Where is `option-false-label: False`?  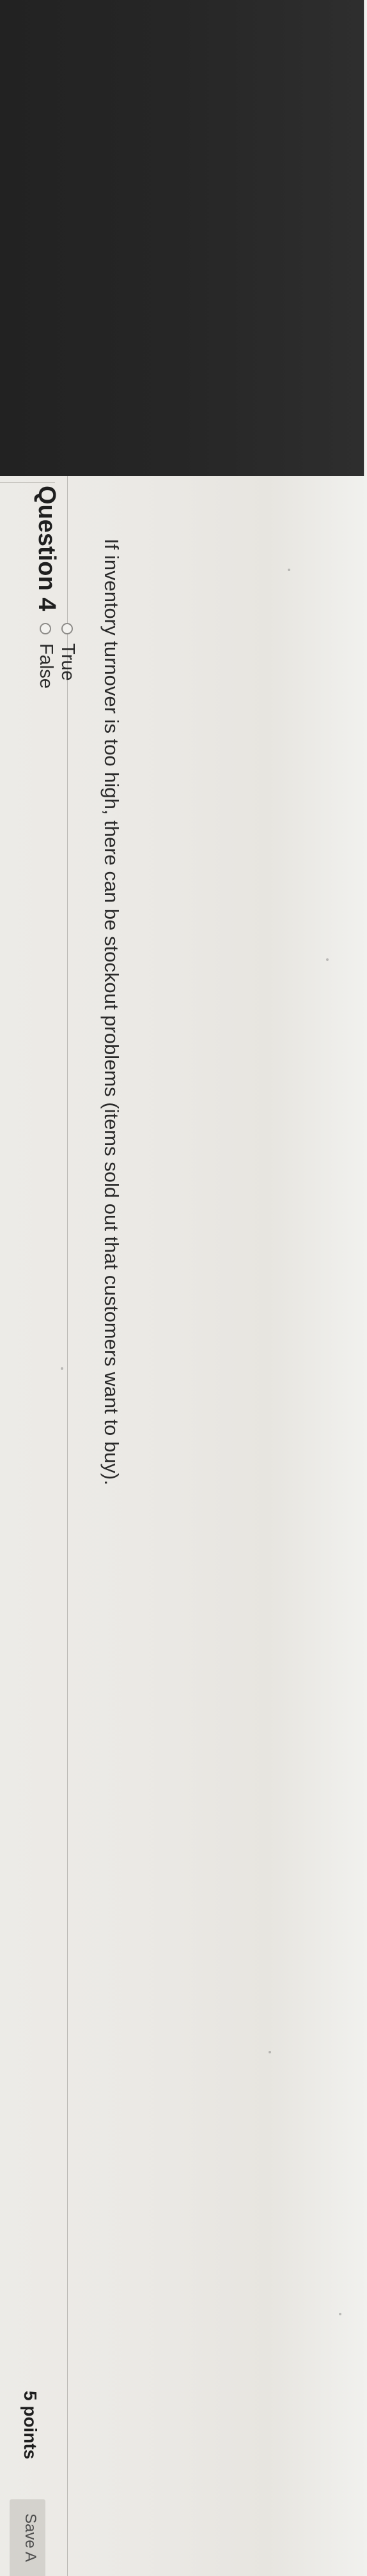 option-false-label: False is located at coordinates (46, 666).